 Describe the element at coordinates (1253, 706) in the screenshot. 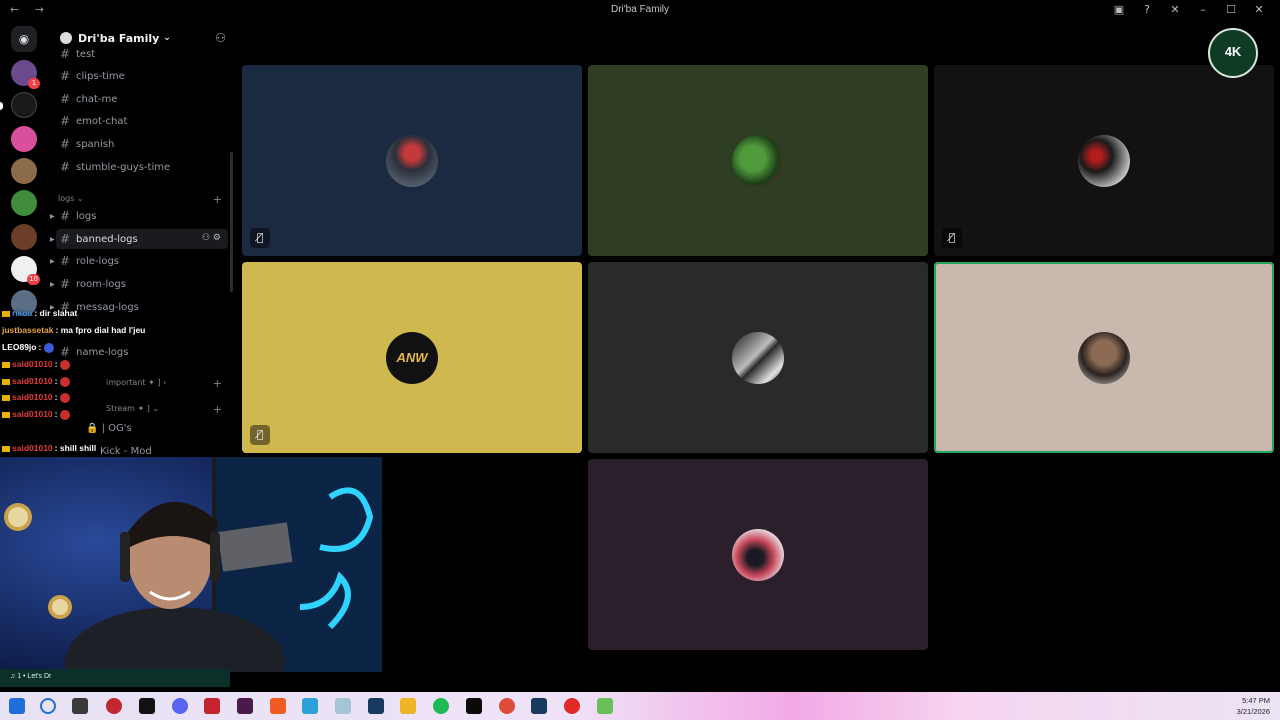

I see `system-clock: 5:47 PM 3/21/2026` at that location.